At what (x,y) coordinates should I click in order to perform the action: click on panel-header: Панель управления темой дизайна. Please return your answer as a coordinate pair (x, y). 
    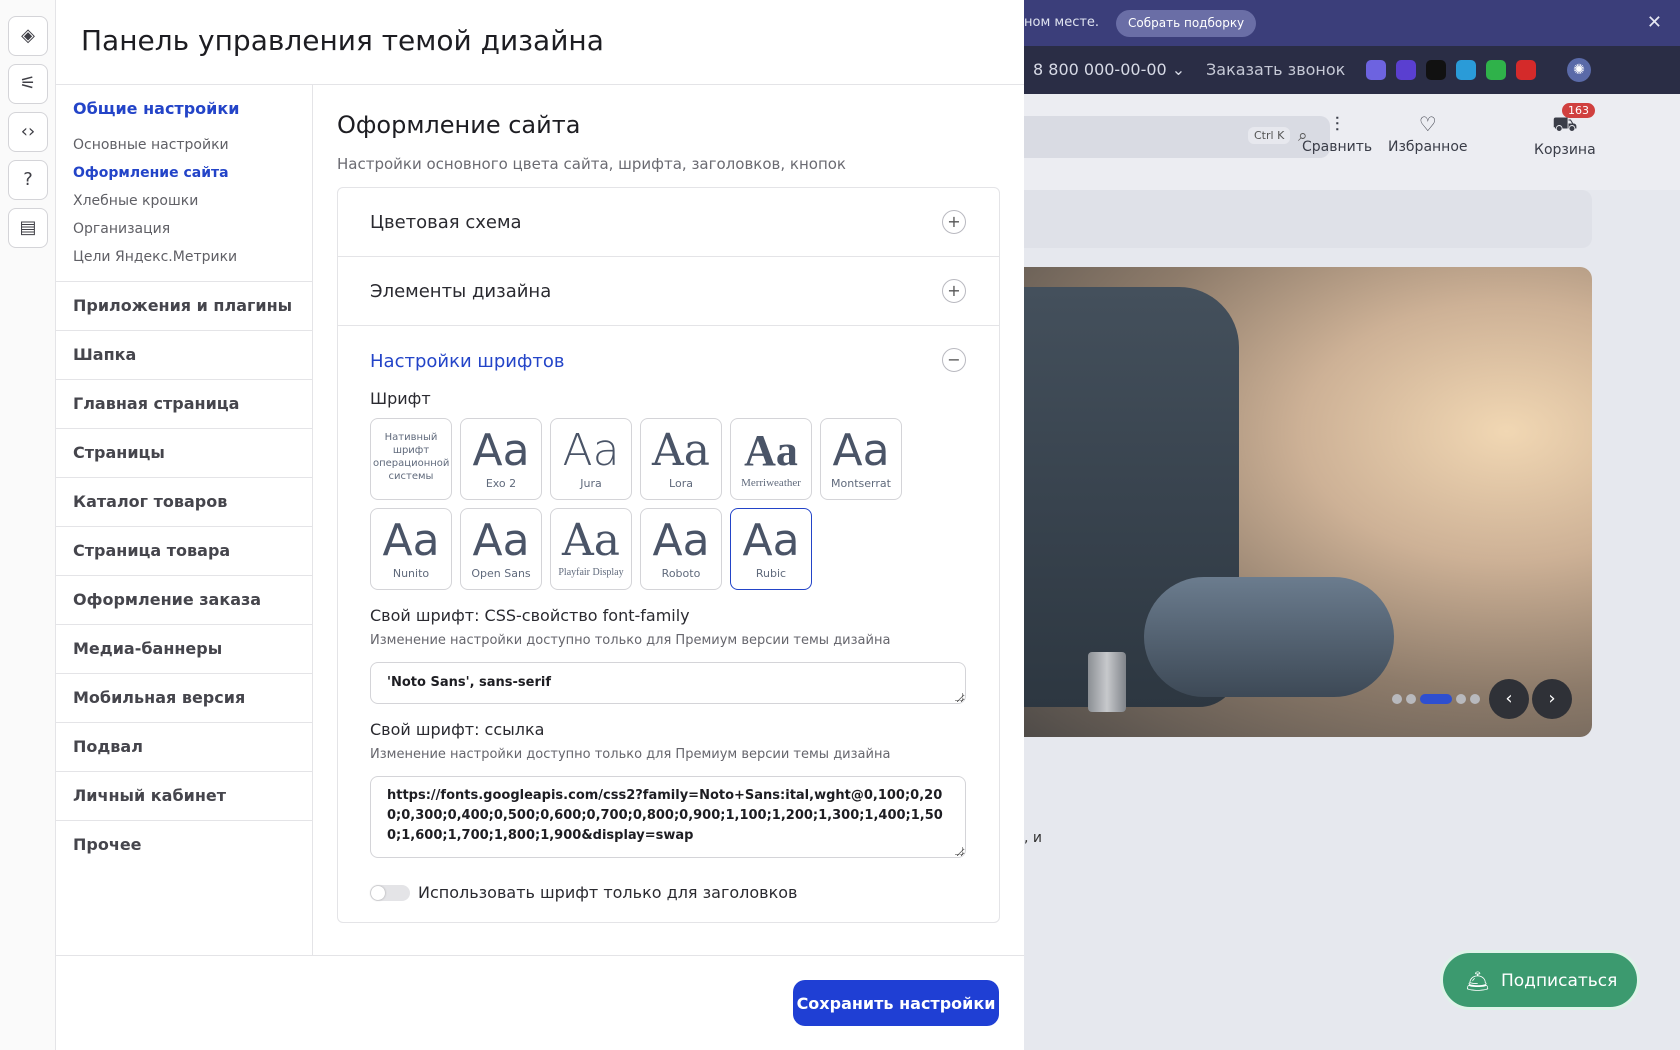
    Looking at the image, I should click on (540, 42).